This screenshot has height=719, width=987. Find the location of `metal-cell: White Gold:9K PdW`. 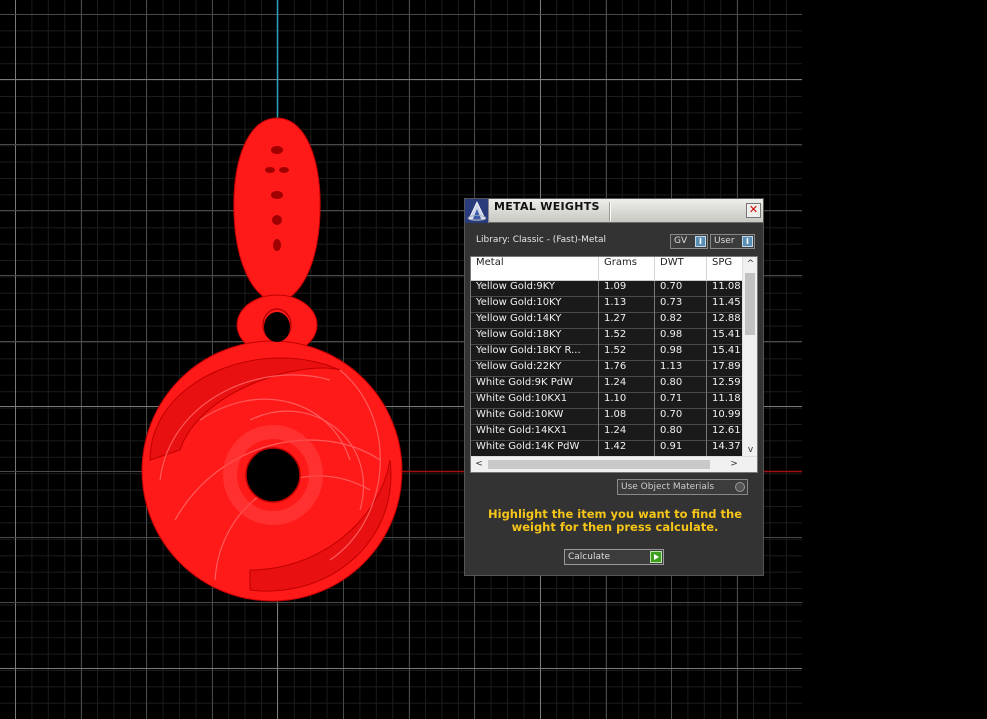

metal-cell: White Gold:9K PdW is located at coordinates (535, 385).